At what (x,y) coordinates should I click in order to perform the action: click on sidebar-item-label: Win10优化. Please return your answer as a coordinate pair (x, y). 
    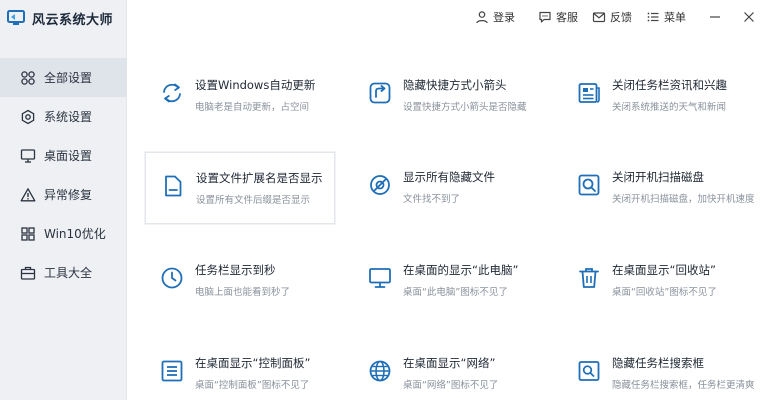
    Looking at the image, I should click on (75, 234).